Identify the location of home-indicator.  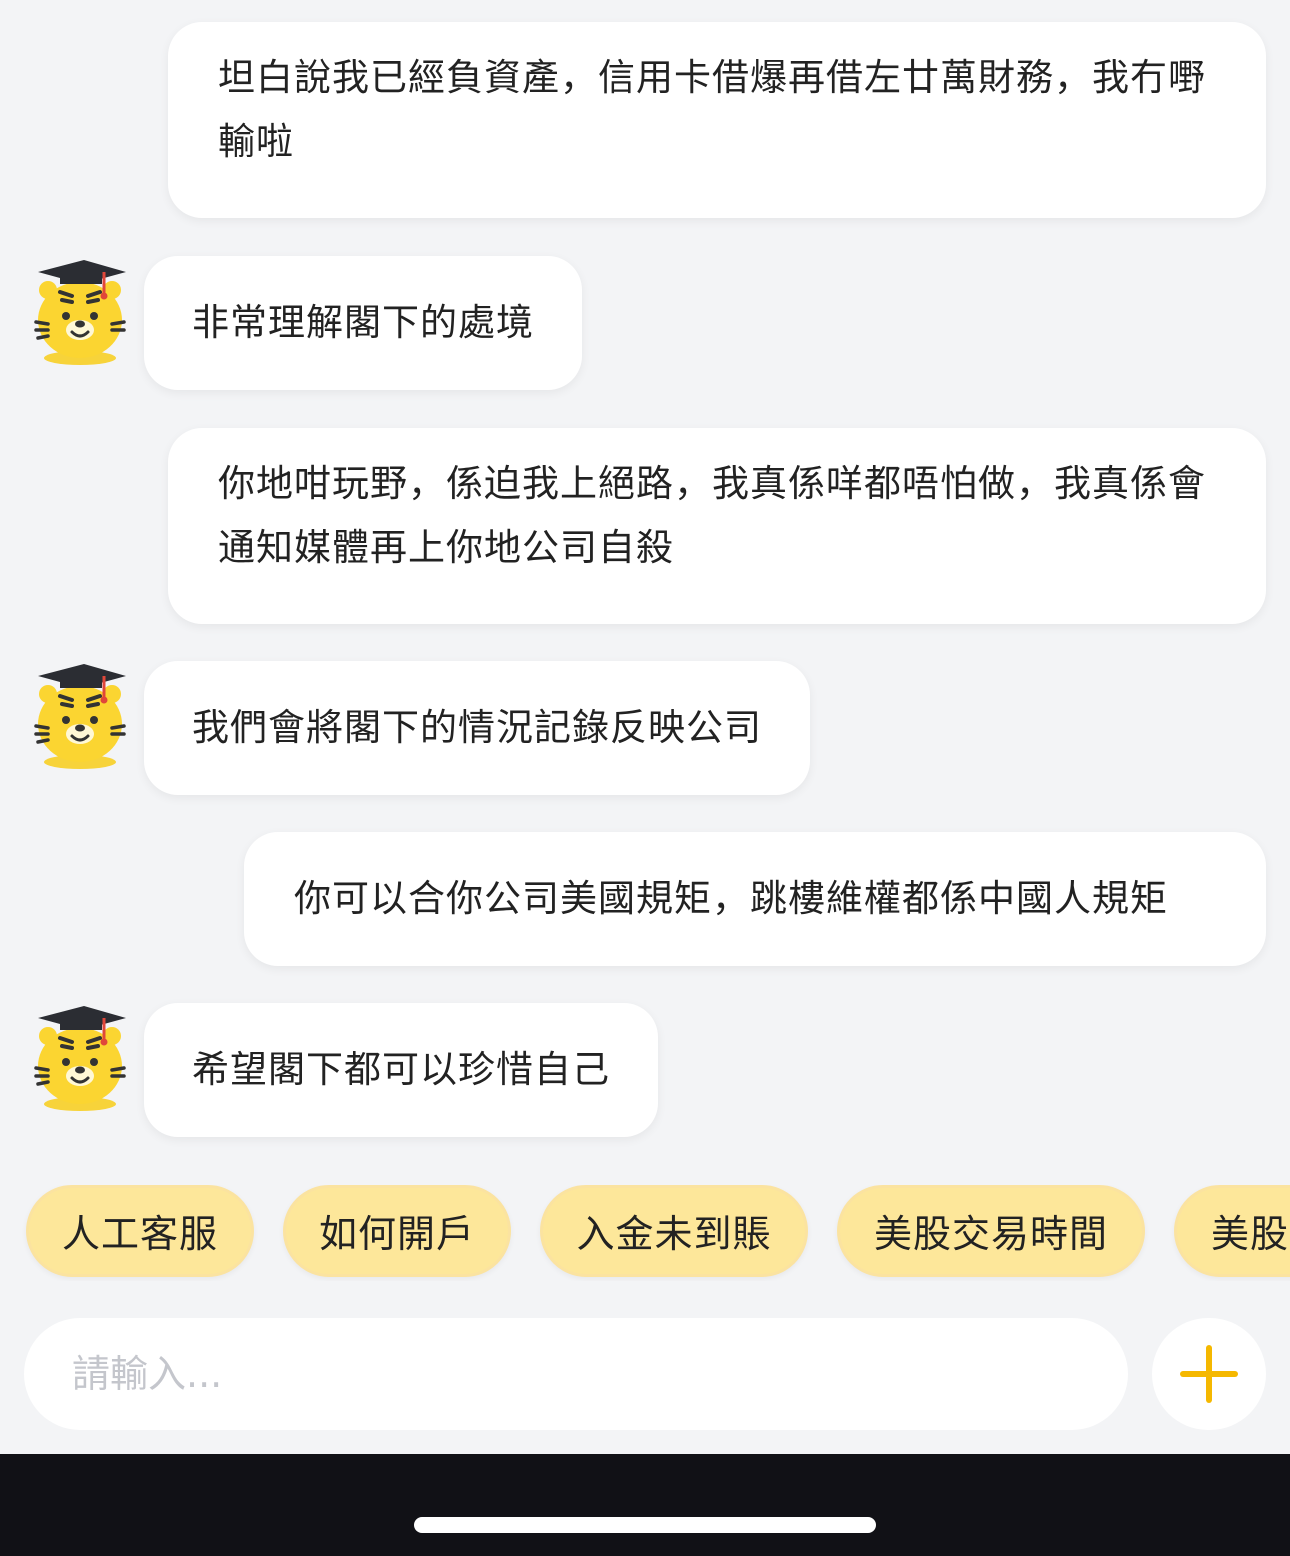
(645, 1525).